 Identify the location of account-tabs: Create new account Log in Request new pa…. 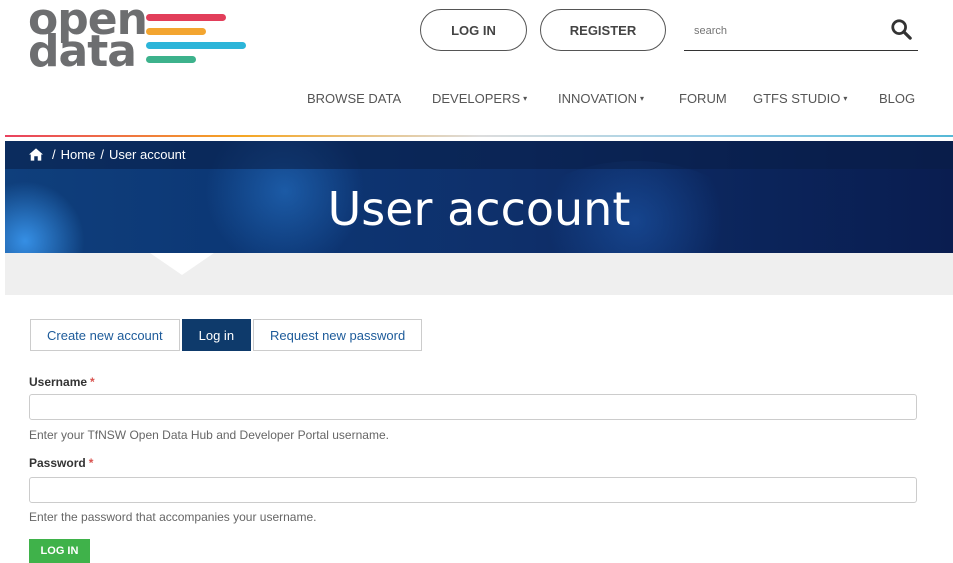
(226, 335).